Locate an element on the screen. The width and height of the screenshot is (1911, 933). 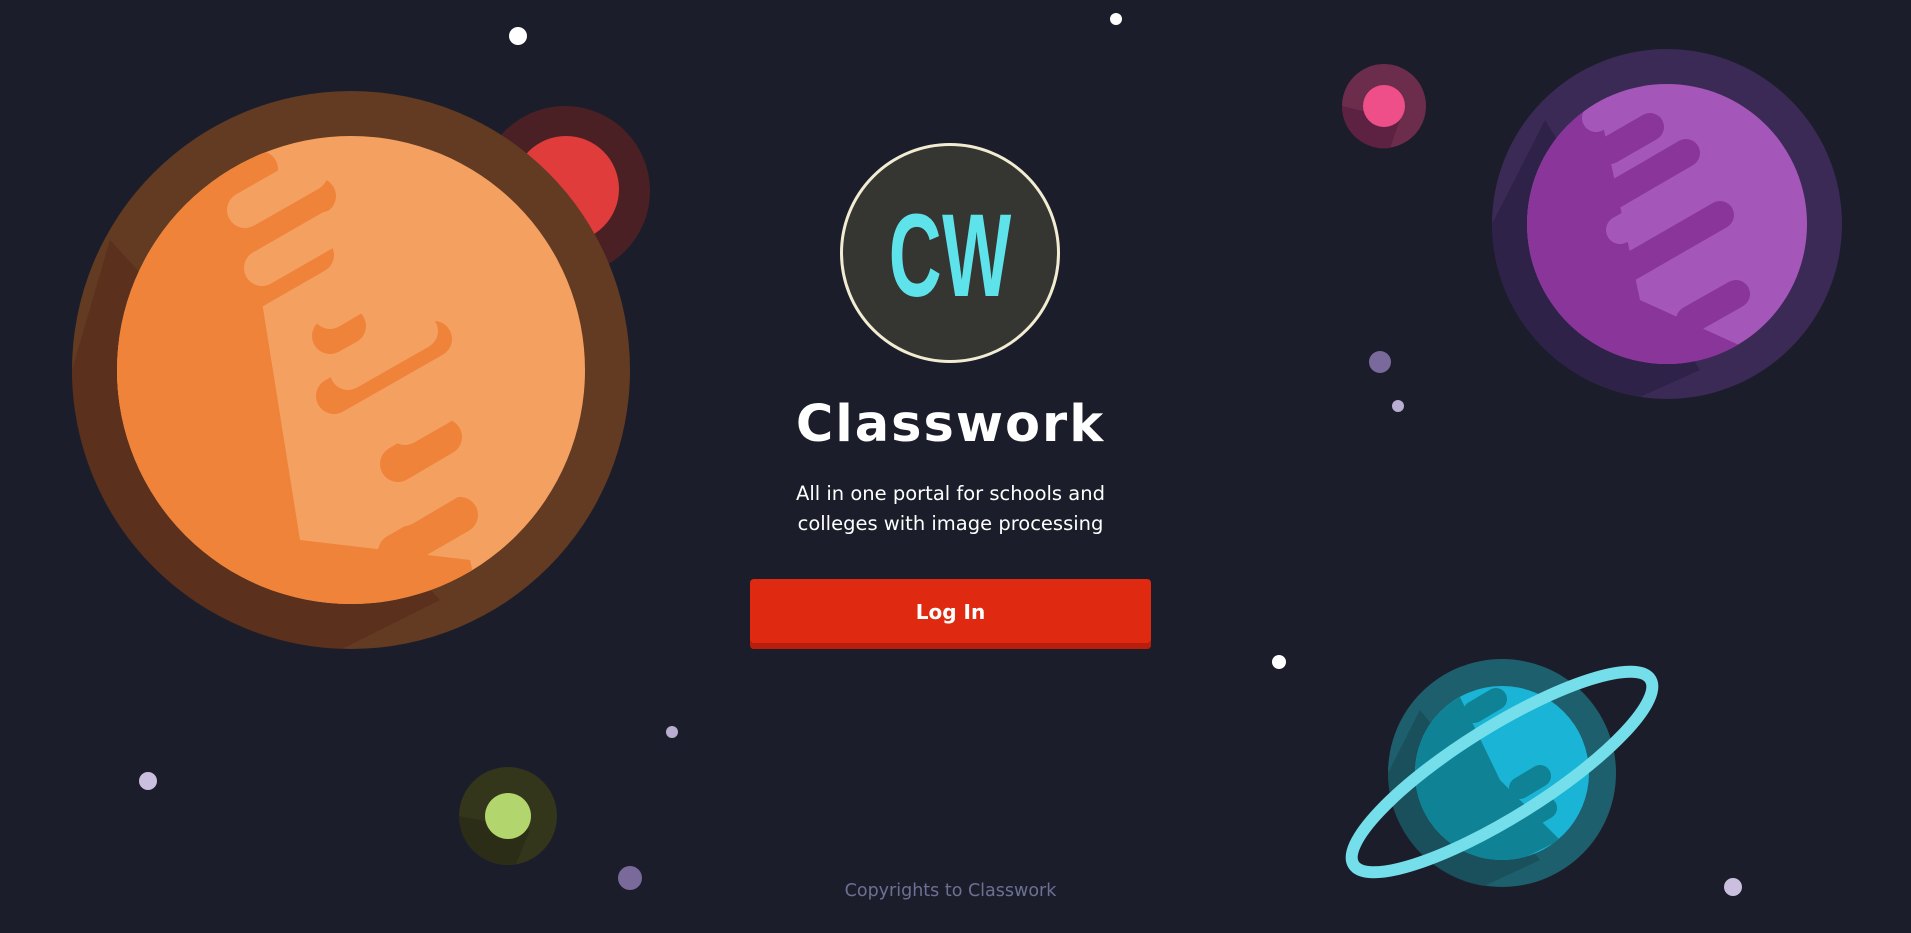
login-button: Log In is located at coordinates (950, 614).